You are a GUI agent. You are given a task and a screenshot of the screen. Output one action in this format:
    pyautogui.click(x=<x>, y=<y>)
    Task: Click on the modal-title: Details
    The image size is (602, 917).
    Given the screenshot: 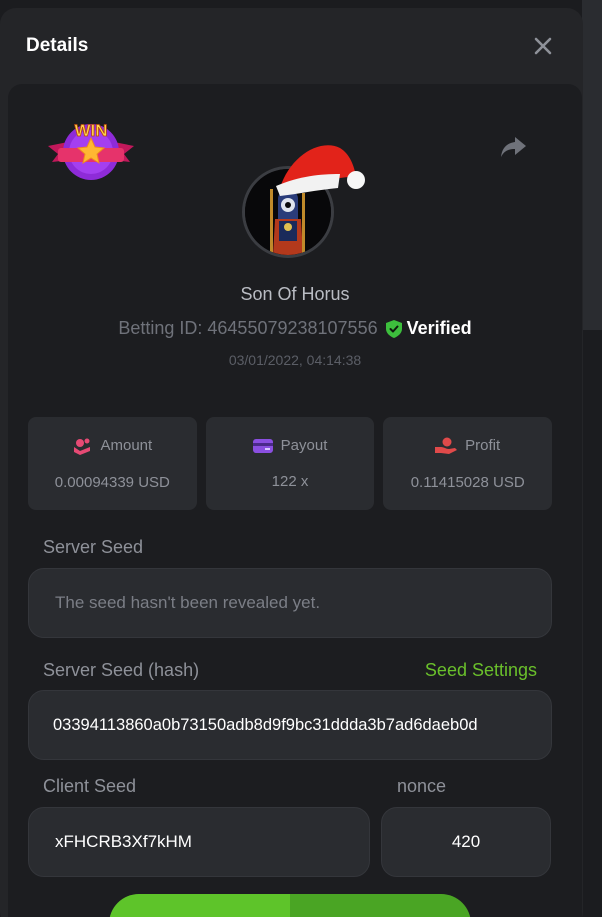 What is the action you would take?
    pyautogui.click(x=57, y=45)
    